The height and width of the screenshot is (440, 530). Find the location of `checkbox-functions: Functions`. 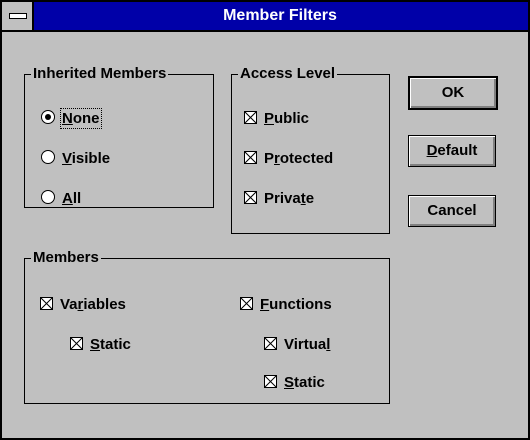

checkbox-functions: Functions is located at coordinates (286, 305).